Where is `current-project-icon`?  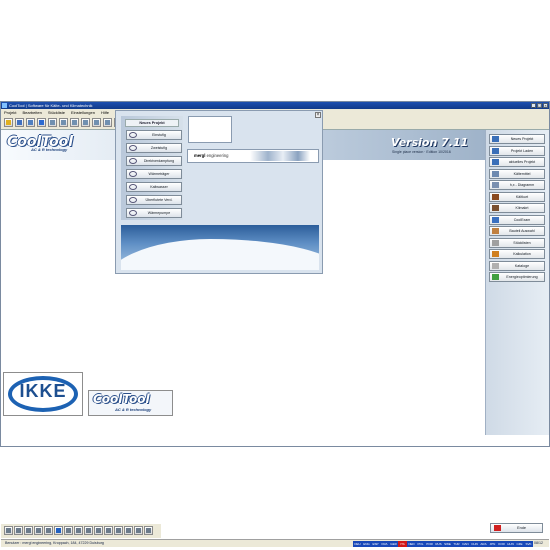
current-project-icon is located at coordinates (495, 162).